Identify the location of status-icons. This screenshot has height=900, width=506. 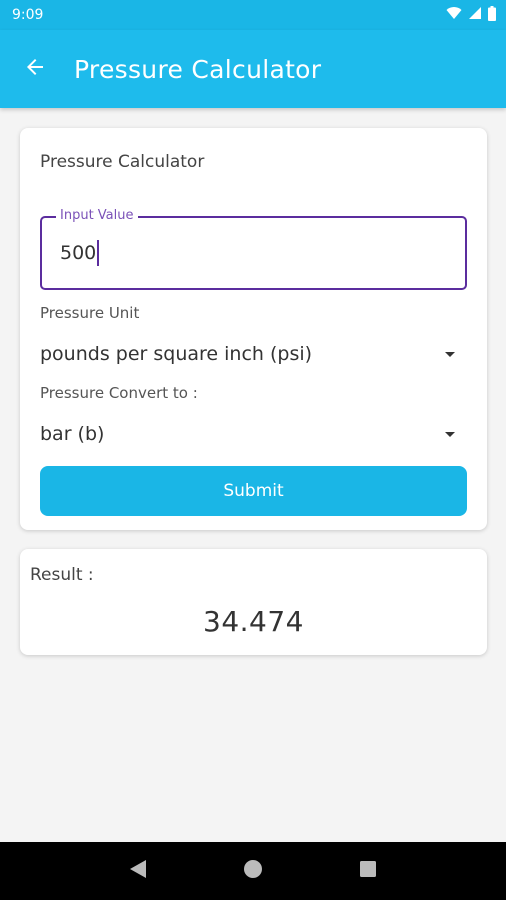
(471, 15).